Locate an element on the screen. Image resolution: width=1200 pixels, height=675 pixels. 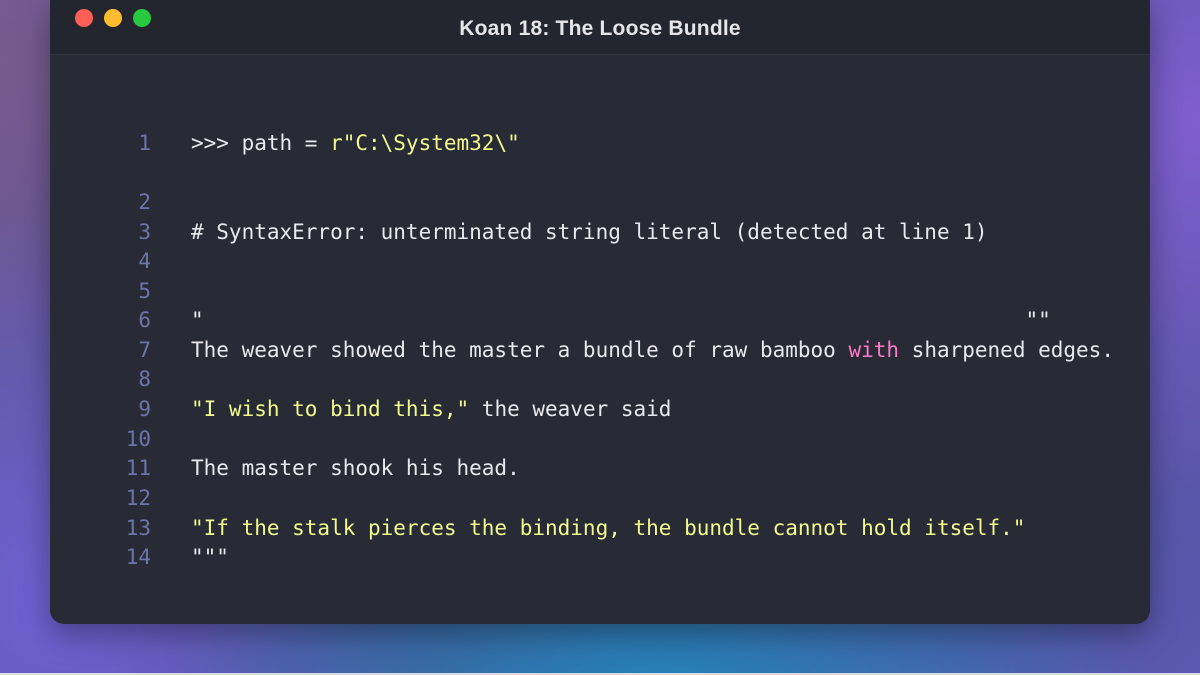
line-text: """ is located at coordinates (210, 557).